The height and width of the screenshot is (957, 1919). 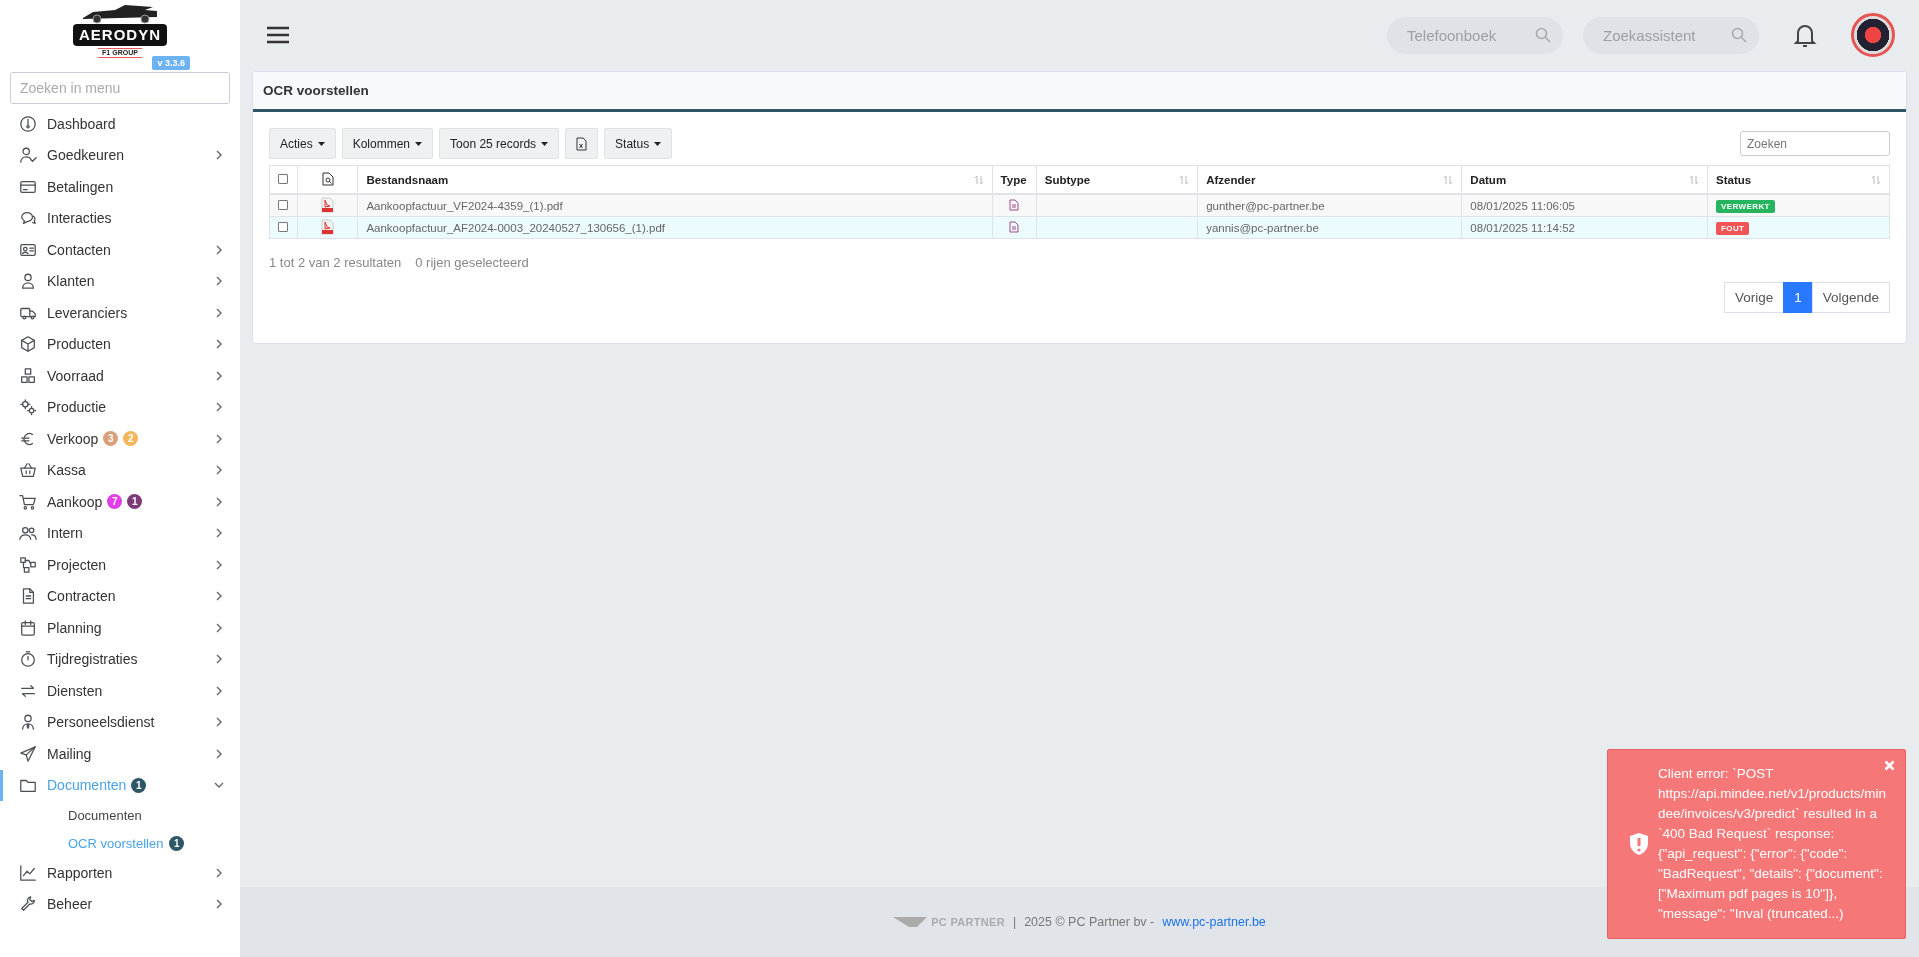 What do you see at coordinates (120, 722) in the screenshot?
I see `sidebar-item: Personeelsdienst` at bounding box center [120, 722].